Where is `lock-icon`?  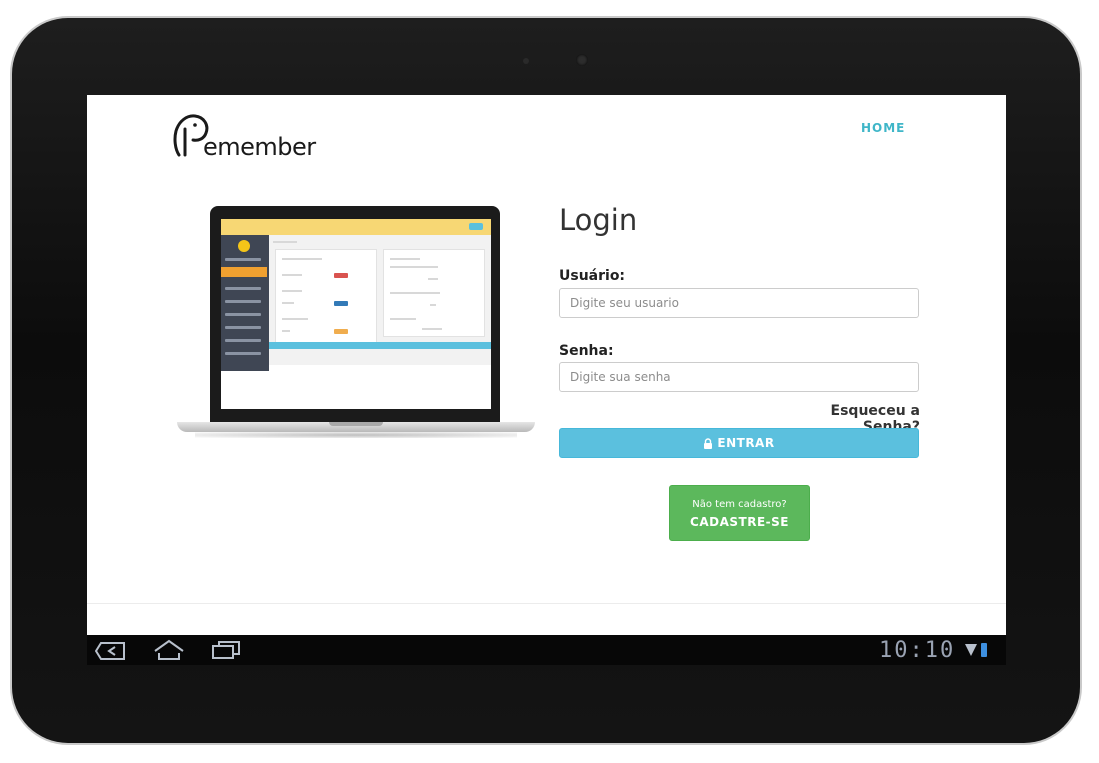
lock-icon is located at coordinates (708, 443).